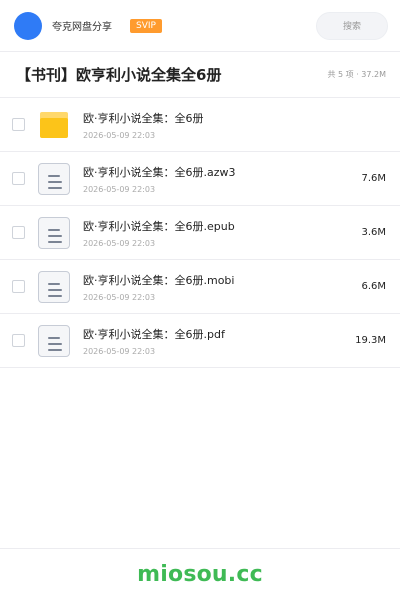  I want to click on svip-badge: SVIP, so click(146, 25).